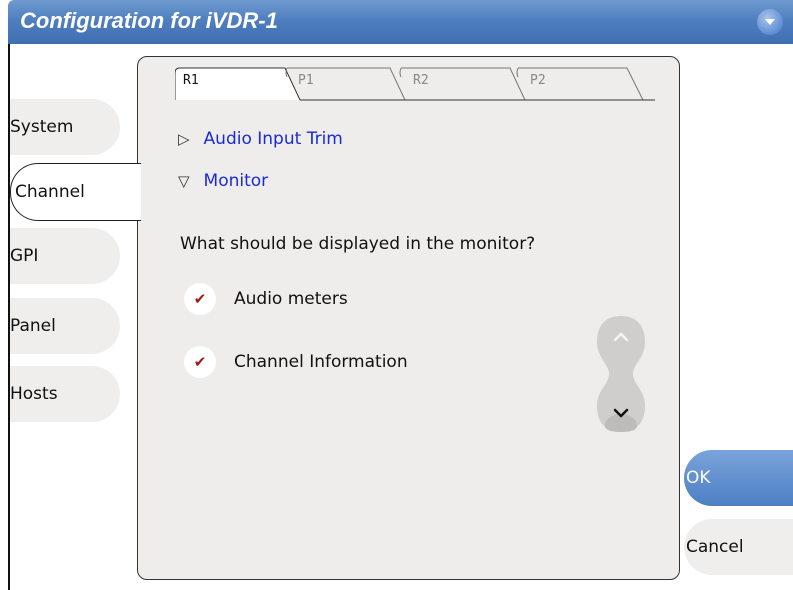 Image resolution: width=793 pixels, height=590 pixels. I want to click on sidebar-item-gpi: GPI, so click(65, 256).